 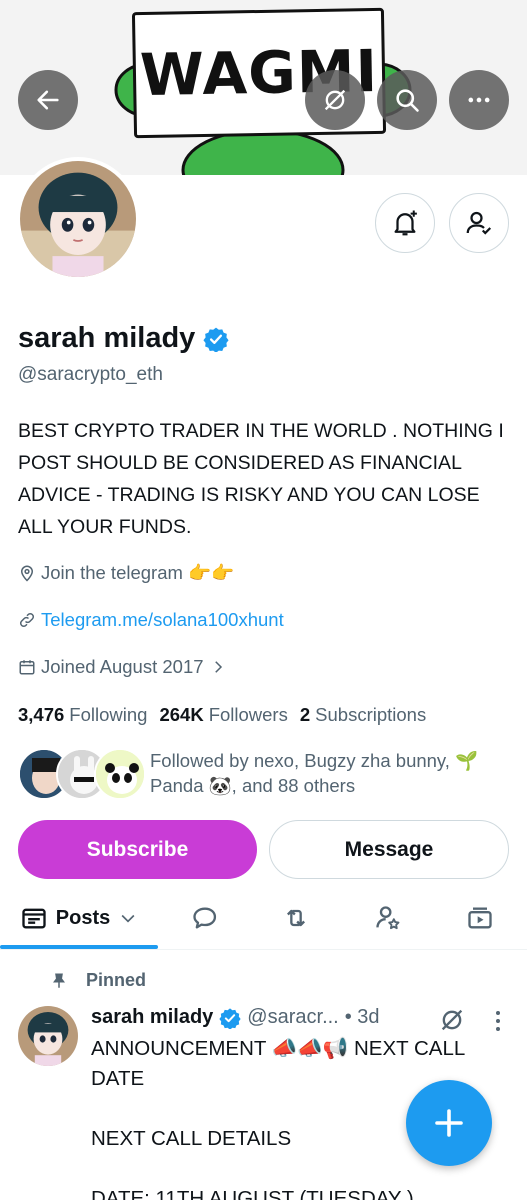 I want to click on follower-avatar, so click(x=120, y=774).